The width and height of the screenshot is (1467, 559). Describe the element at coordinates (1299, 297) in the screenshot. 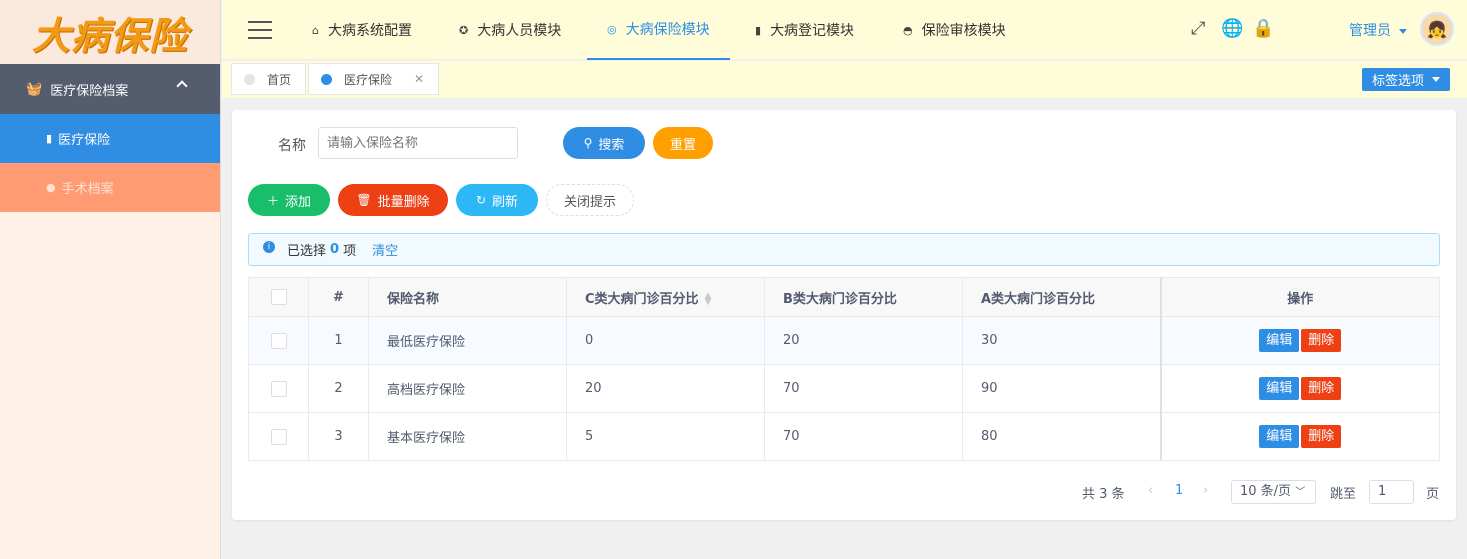

I see `column-header-actions: 操作` at that location.